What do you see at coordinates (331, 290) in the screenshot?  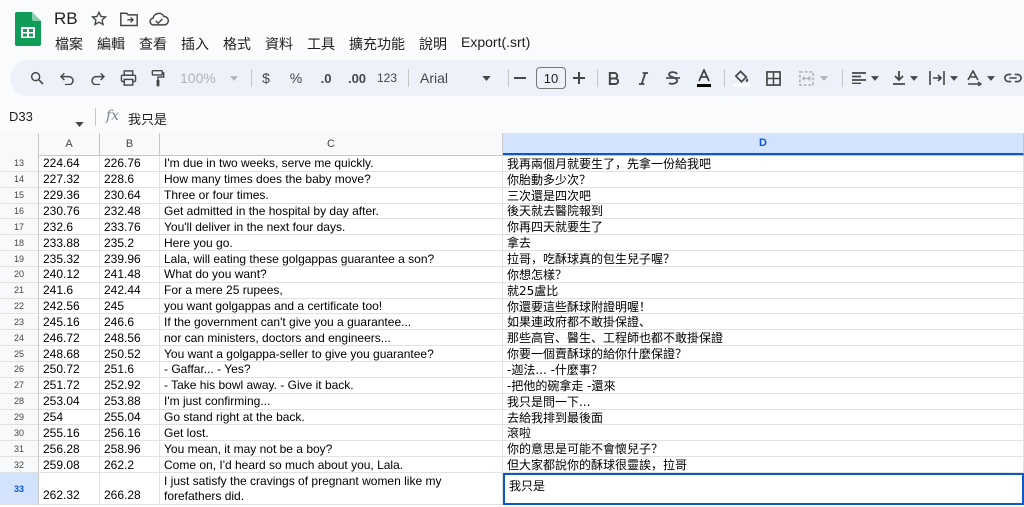 I see `cell-c: For a mere 25 rupees,` at bounding box center [331, 290].